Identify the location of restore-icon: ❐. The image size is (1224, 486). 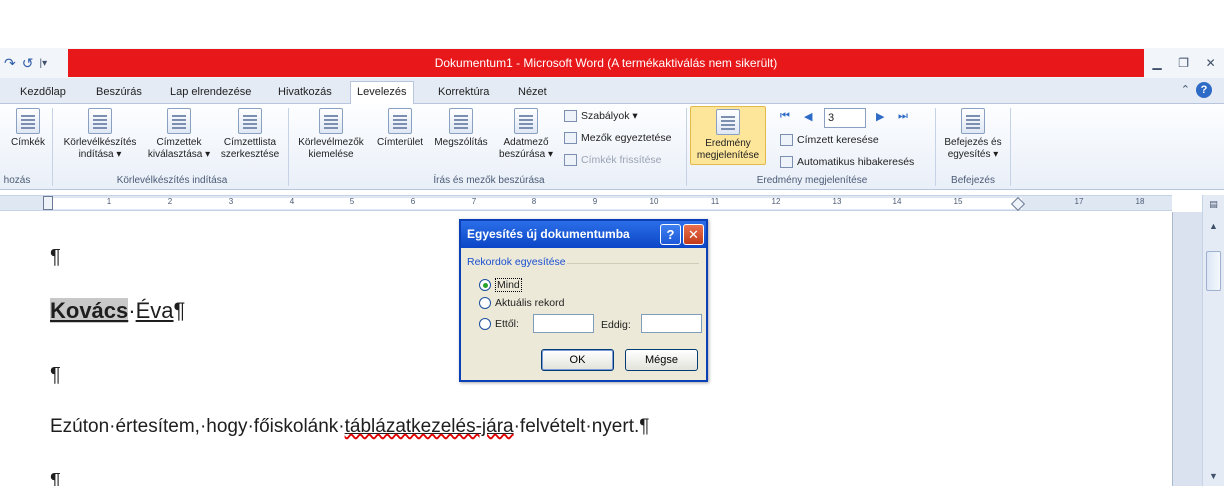
(1183, 63).